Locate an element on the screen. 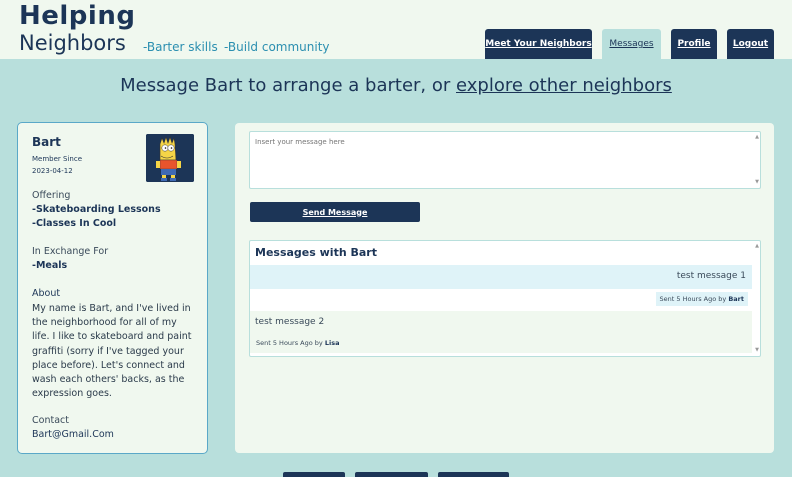 The width and height of the screenshot is (792, 477). about-label: About is located at coordinates (46, 293).